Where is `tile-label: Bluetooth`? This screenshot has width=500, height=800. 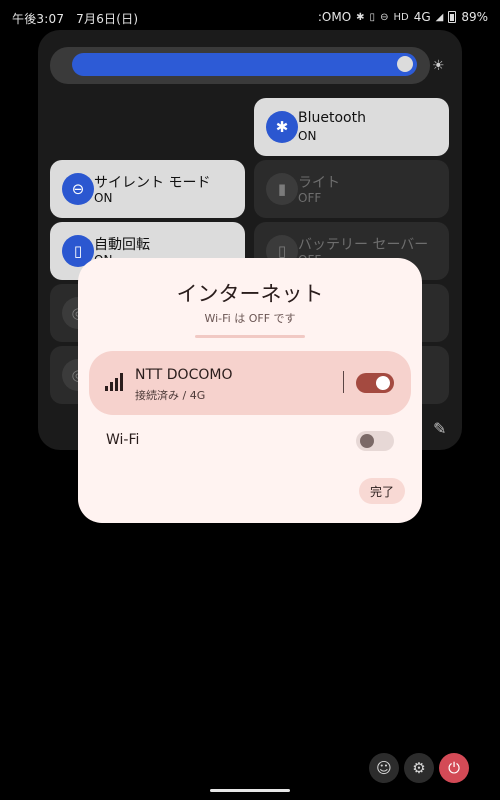 tile-label: Bluetooth is located at coordinates (332, 118).